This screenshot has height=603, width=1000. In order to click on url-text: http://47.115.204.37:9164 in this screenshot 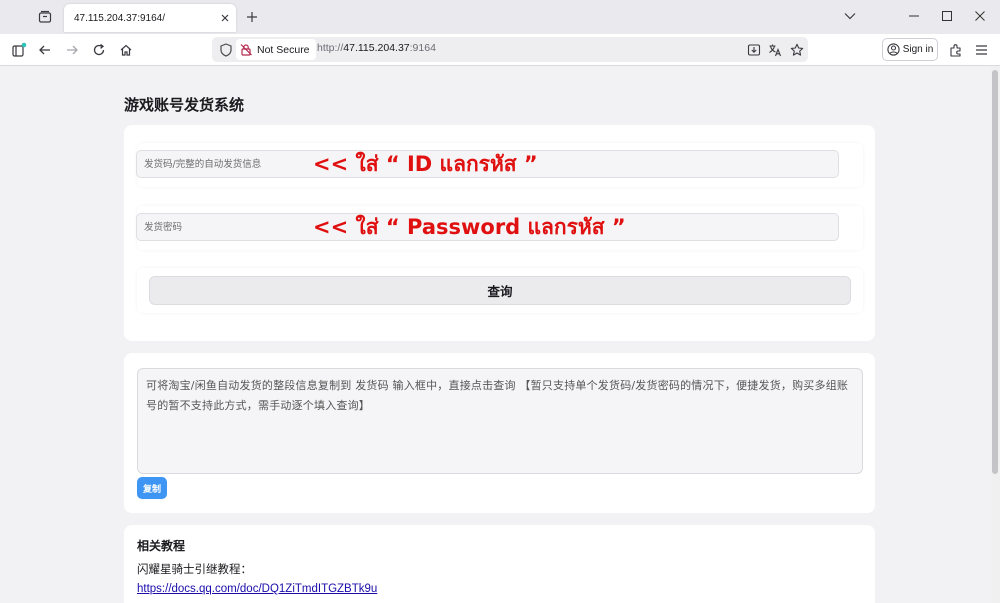, I will do `click(376, 48)`.